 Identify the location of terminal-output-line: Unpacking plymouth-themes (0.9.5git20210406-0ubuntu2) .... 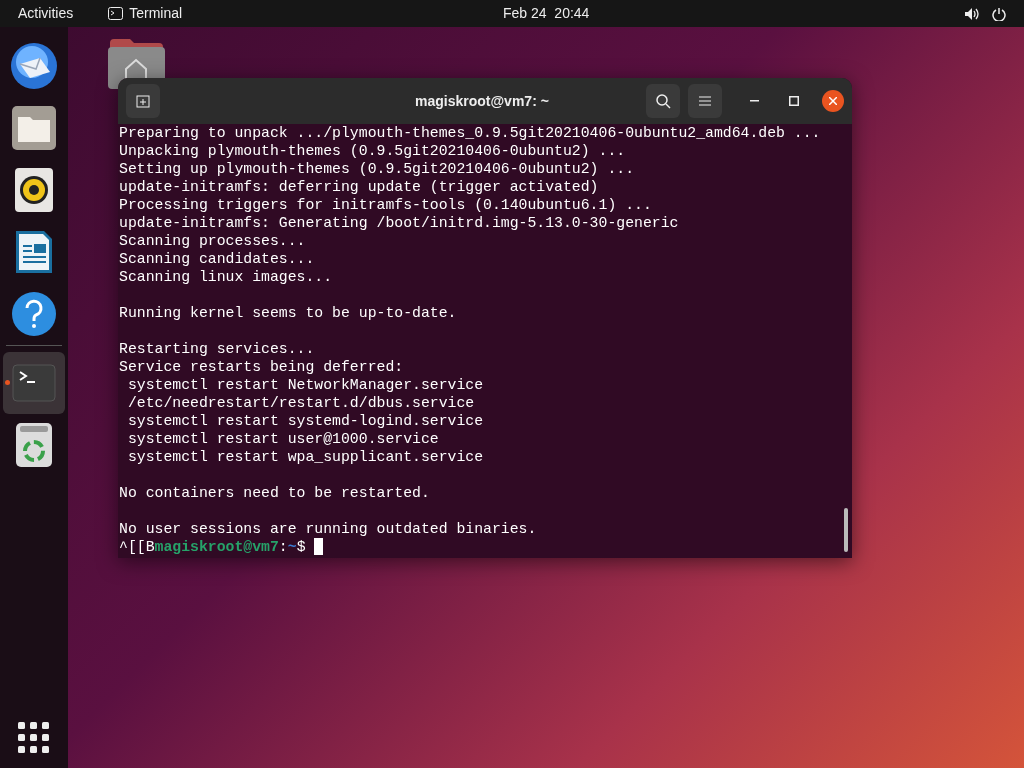
(372, 151).